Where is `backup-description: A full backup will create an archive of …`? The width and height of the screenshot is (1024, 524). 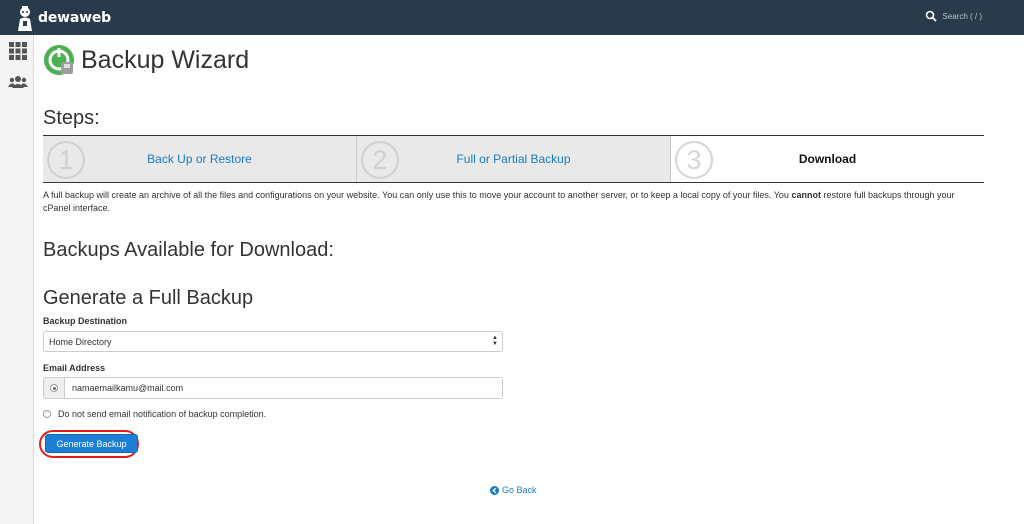 backup-description: A full backup will create an archive of … is located at coordinates (513, 201).